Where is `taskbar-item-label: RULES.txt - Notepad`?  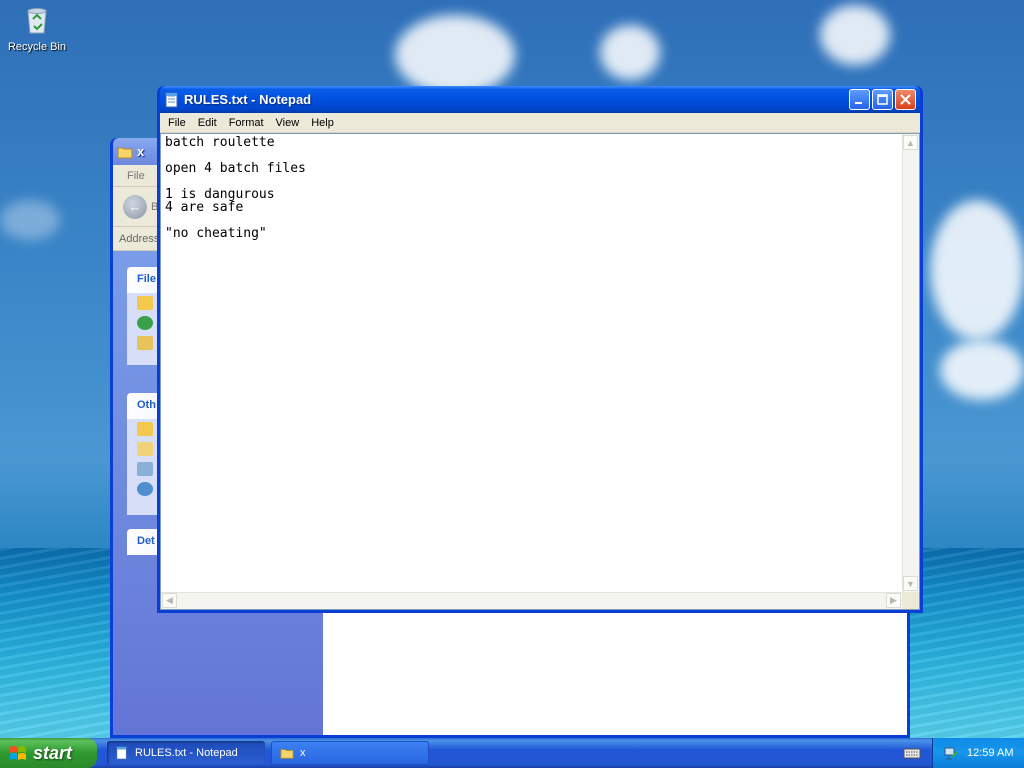
taskbar-item-label: RULES.txt - Notepad is located at coordinates (186, 753).